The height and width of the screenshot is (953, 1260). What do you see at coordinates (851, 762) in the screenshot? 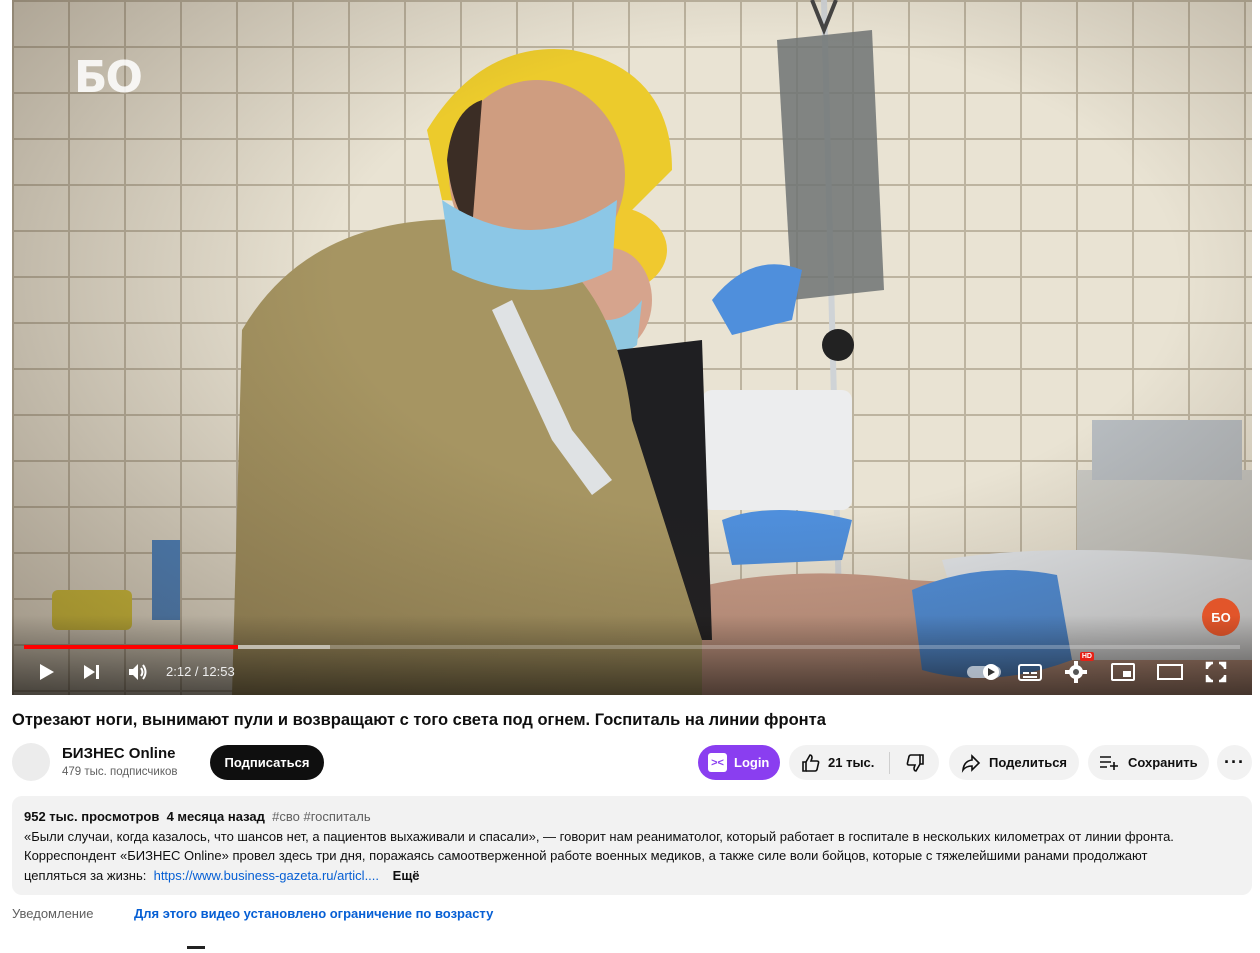
I see `like-count: 21 тыс.` at bounding box center [851, 762].